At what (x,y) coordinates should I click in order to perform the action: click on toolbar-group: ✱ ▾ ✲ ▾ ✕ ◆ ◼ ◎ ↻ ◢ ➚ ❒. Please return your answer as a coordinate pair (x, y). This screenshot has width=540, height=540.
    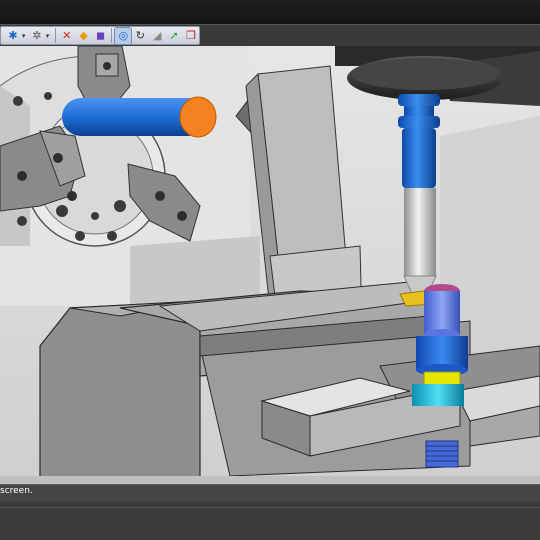
    Looking at the image, I should click on (100, 35).